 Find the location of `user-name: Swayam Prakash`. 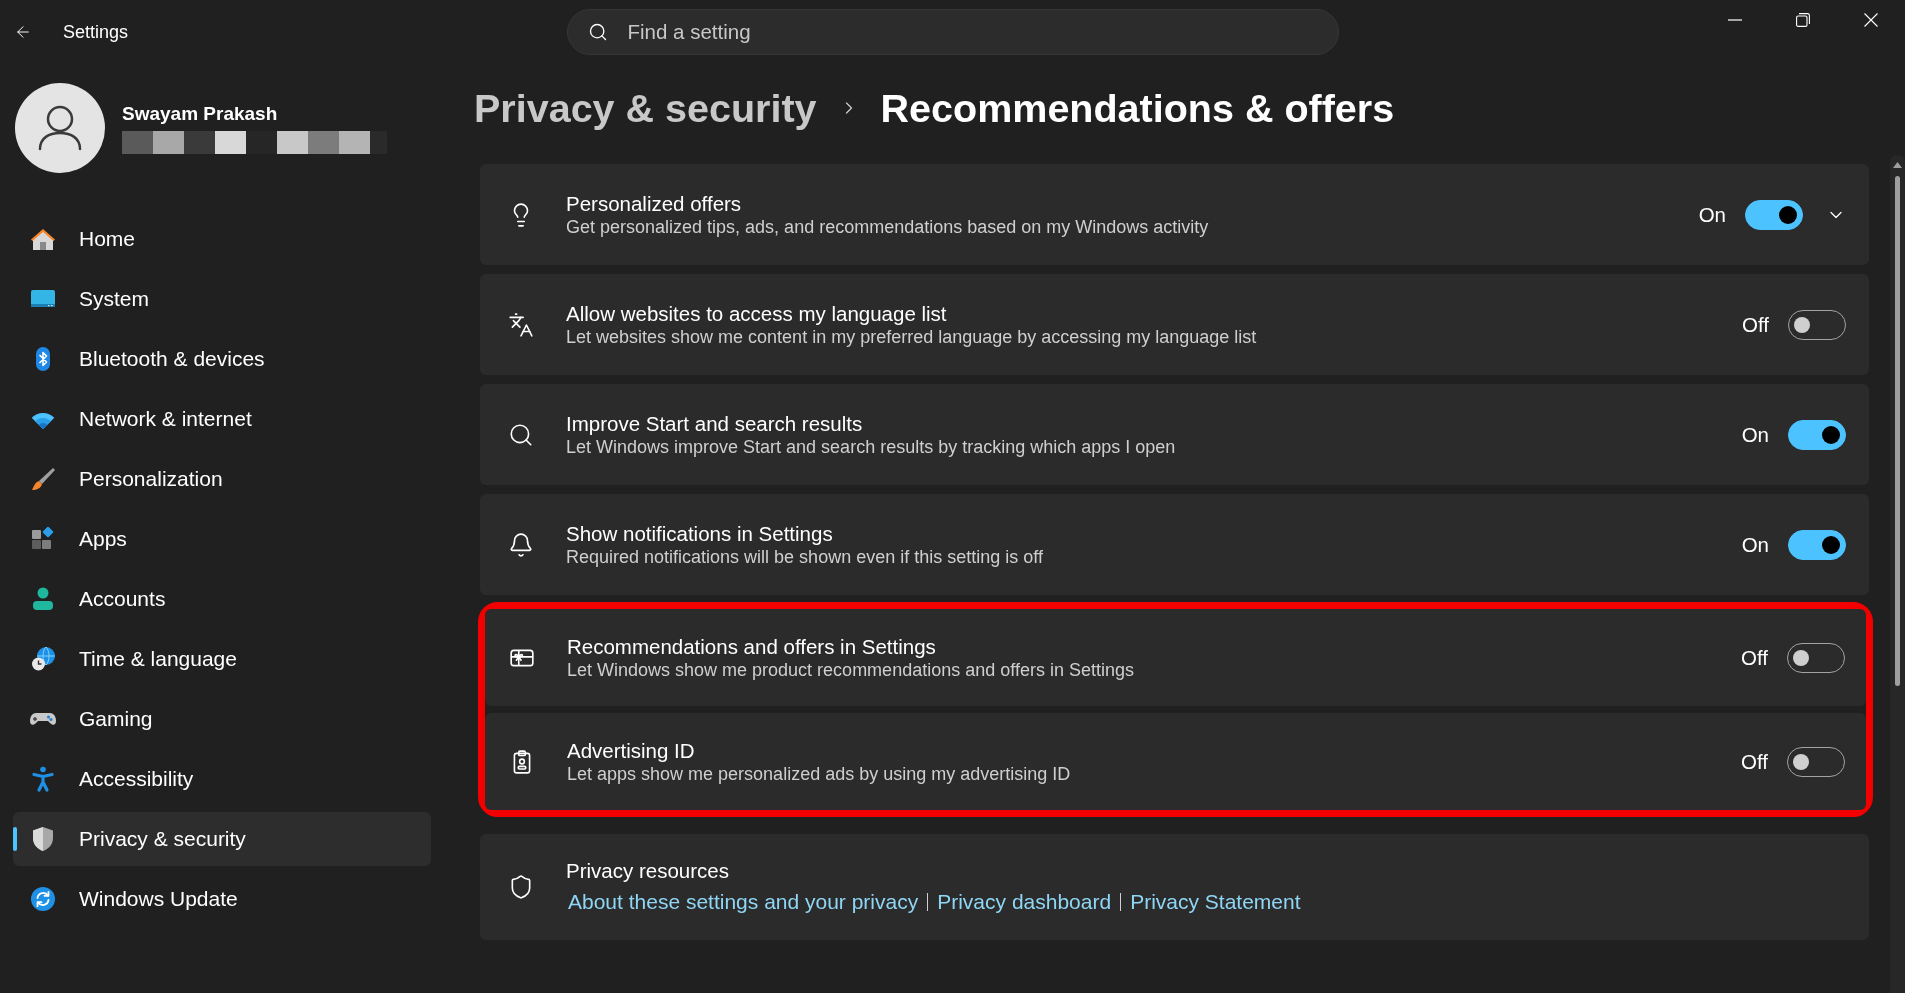

user-name: Swayam Prakash is located at coordinates (200, 114).